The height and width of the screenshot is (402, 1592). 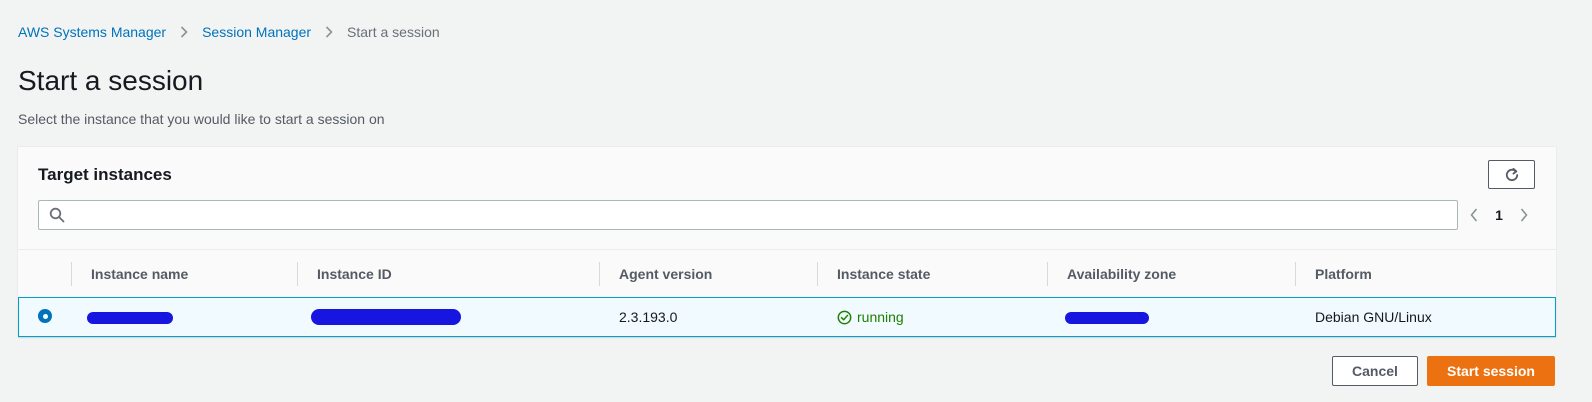 What do you see at coordinates (184, 317) in the screenshot?
I see `cell-instance-name` at bounding box center [184, 317].